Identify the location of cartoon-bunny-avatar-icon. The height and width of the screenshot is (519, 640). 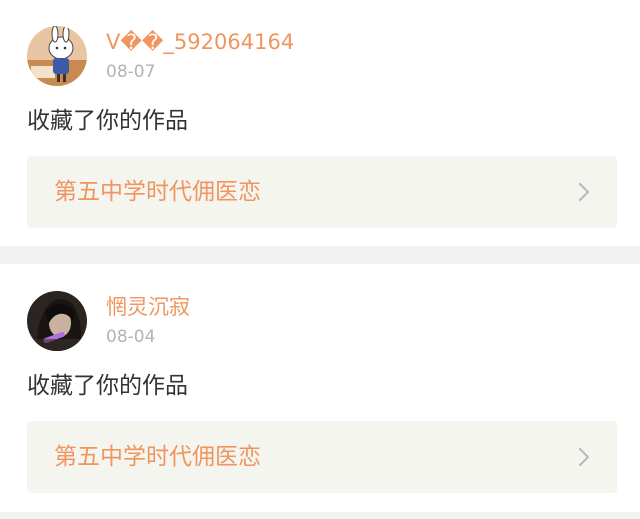
(57, 56).